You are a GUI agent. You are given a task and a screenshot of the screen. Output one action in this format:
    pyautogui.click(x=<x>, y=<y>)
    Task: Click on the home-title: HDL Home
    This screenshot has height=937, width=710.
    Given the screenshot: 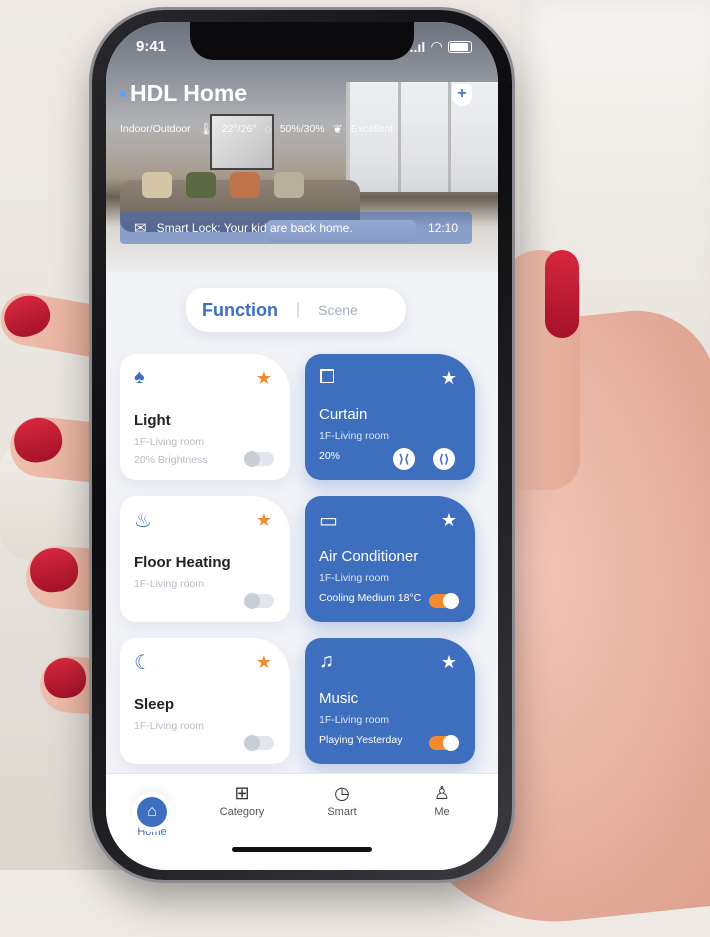 What is the action you would take?
    pyautogui.click(x=183, y=93)
    